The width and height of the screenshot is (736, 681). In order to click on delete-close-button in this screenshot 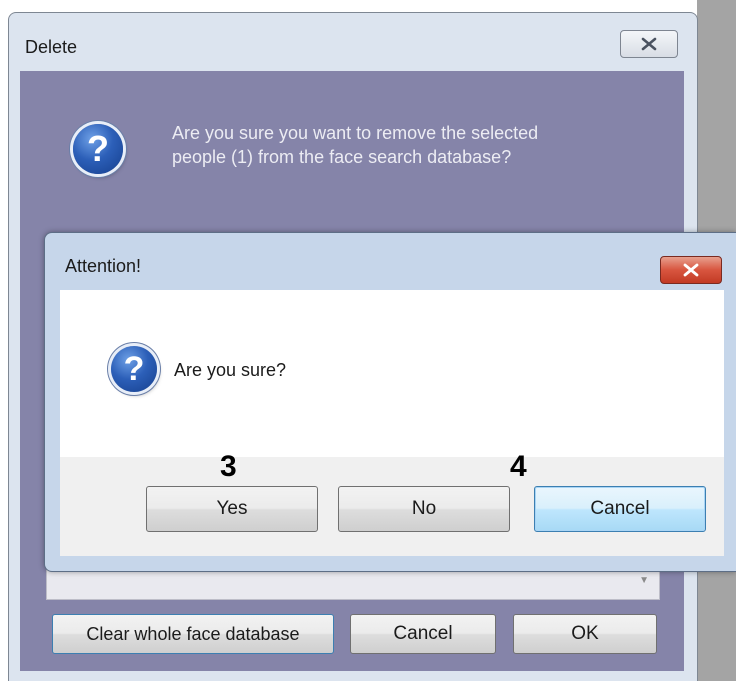, I will do `click(649, 44)`.